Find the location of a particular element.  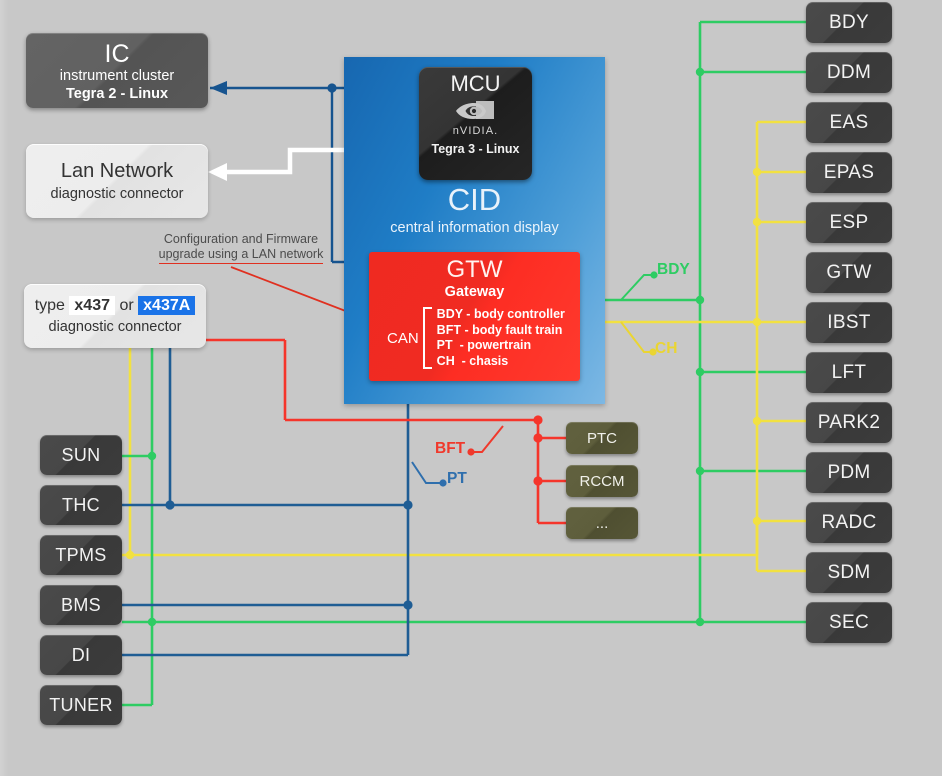

module-di: DI is located at coordinates (81, 655).